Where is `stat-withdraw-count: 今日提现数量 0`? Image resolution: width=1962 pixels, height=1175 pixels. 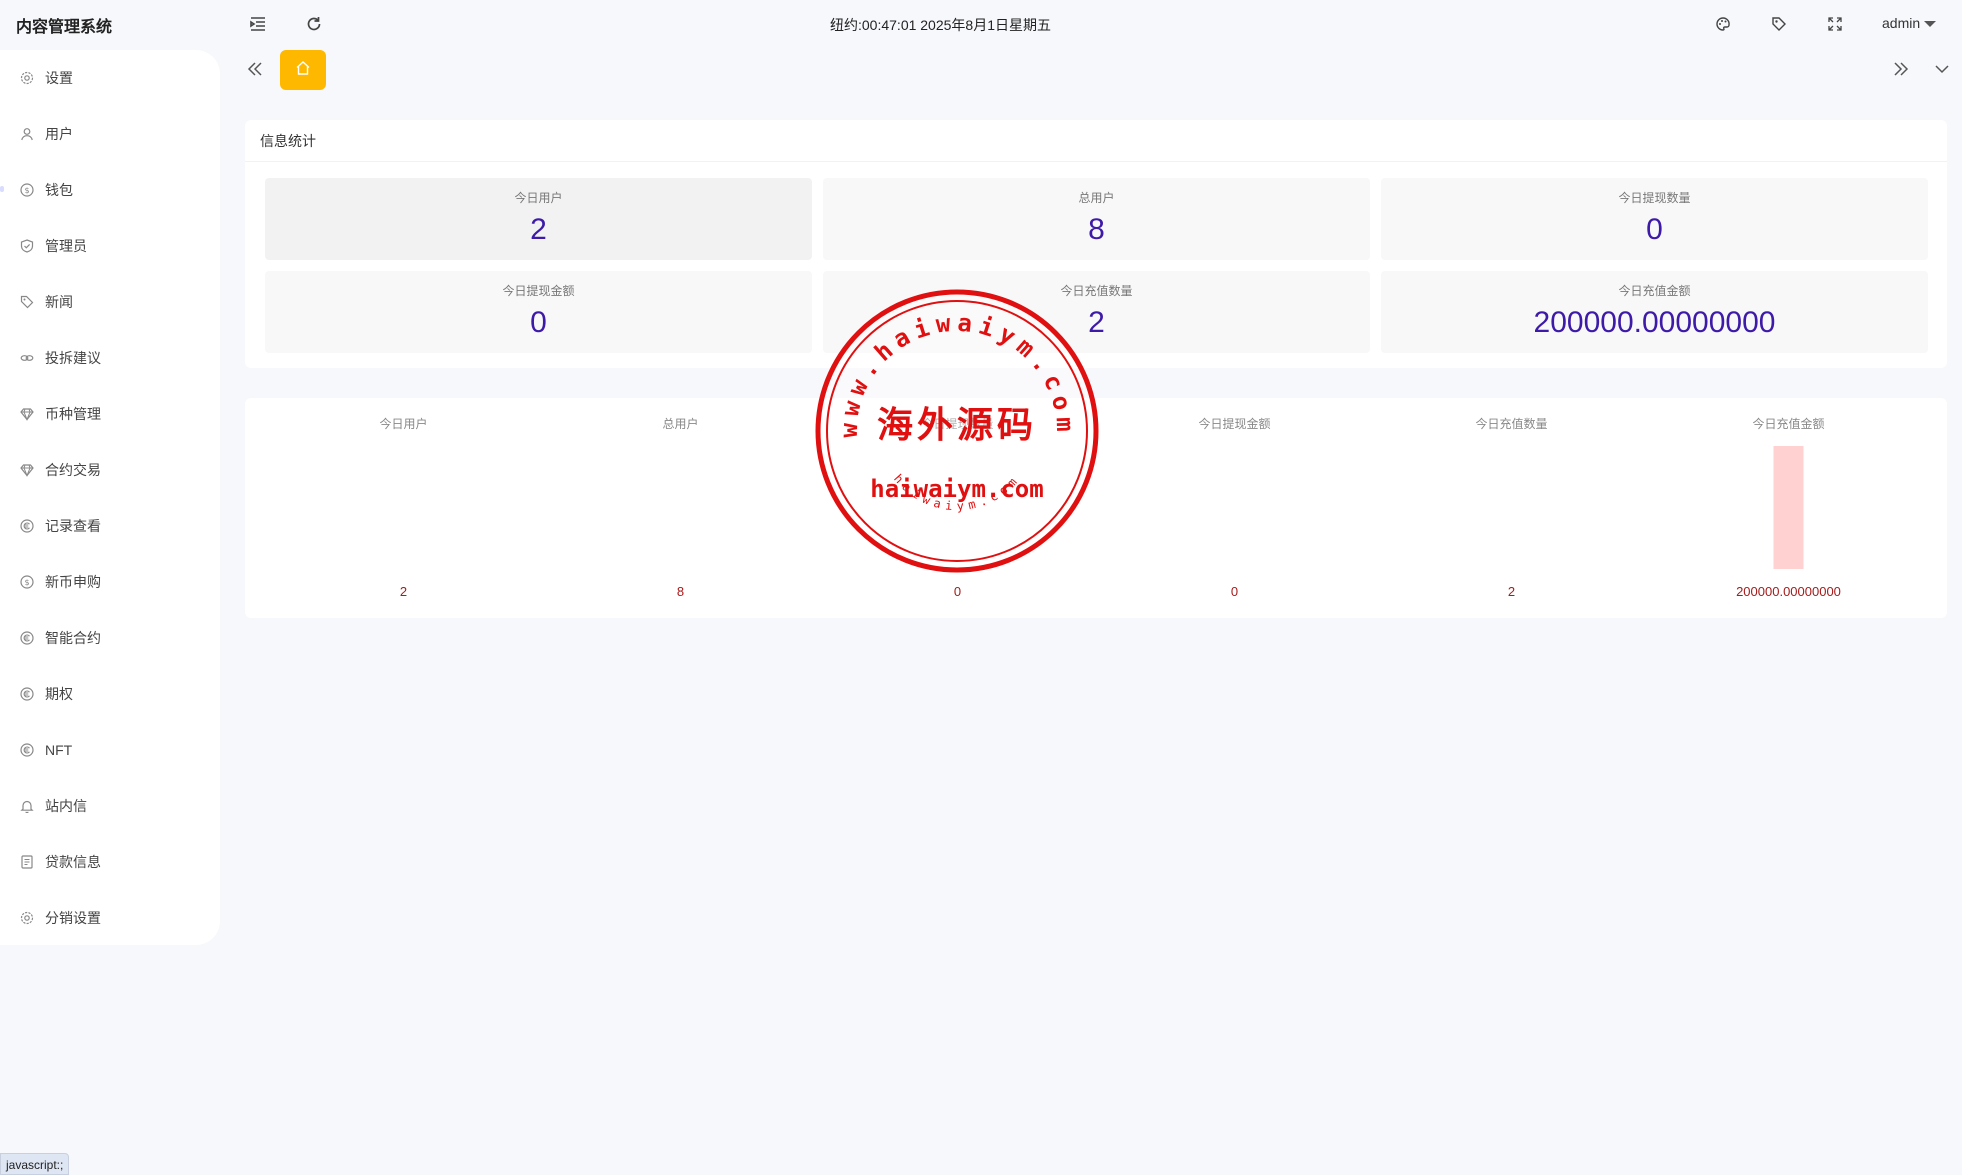
stat-withdraw-count: 今日提现数量 0 is located at coordinates (1654, 219).